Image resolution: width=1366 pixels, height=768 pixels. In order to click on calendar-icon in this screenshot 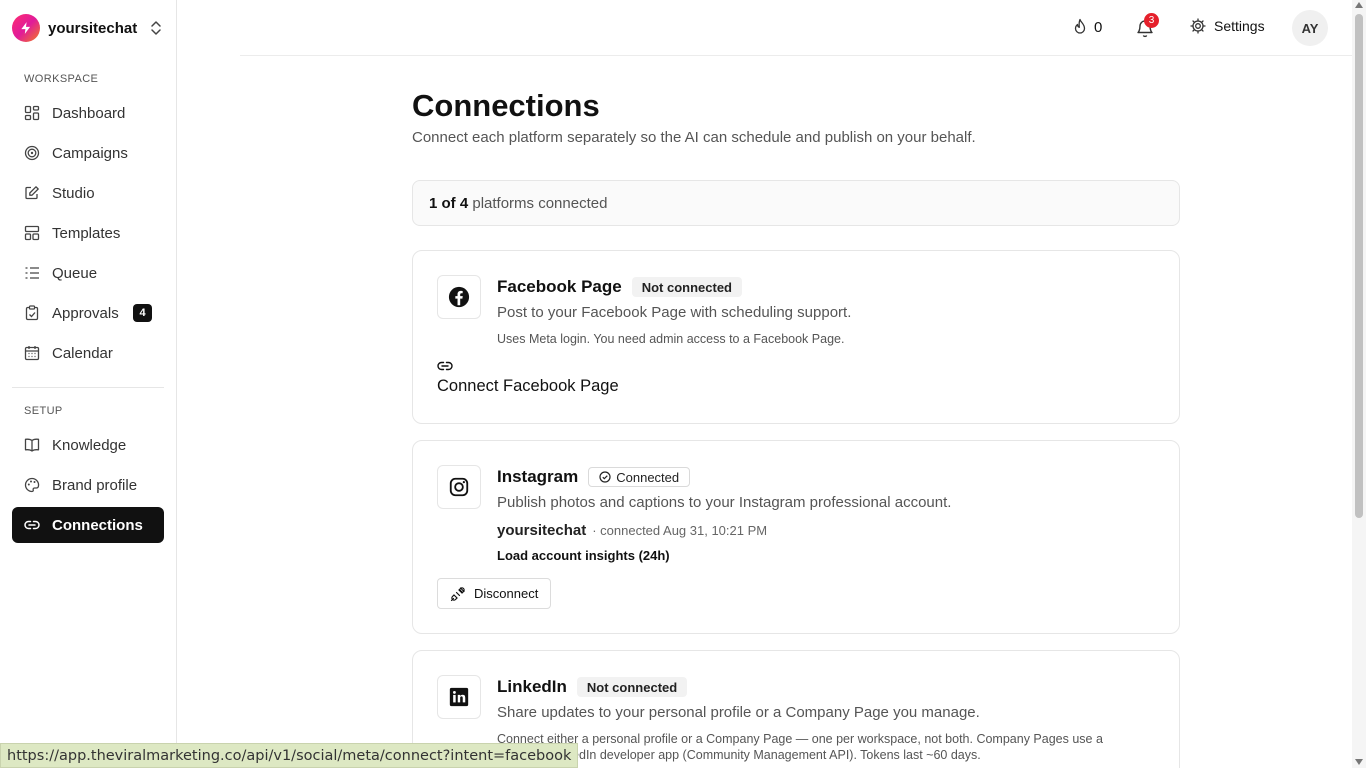, I will do `click(32, 353)`.